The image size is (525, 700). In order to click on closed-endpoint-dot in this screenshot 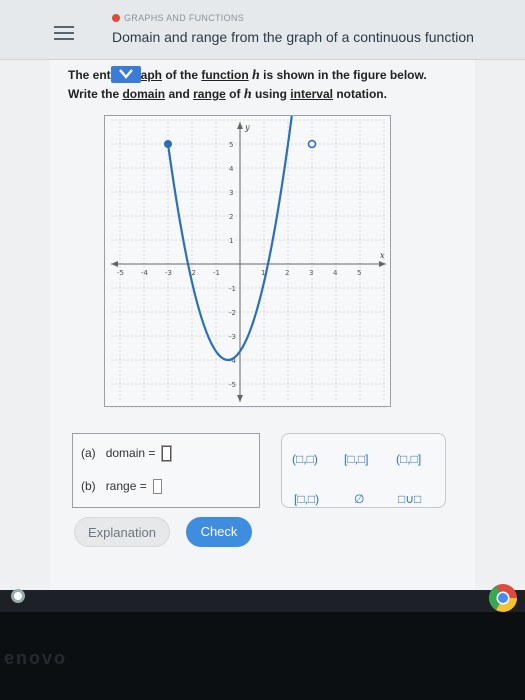, I will do `click(168, 144)`.